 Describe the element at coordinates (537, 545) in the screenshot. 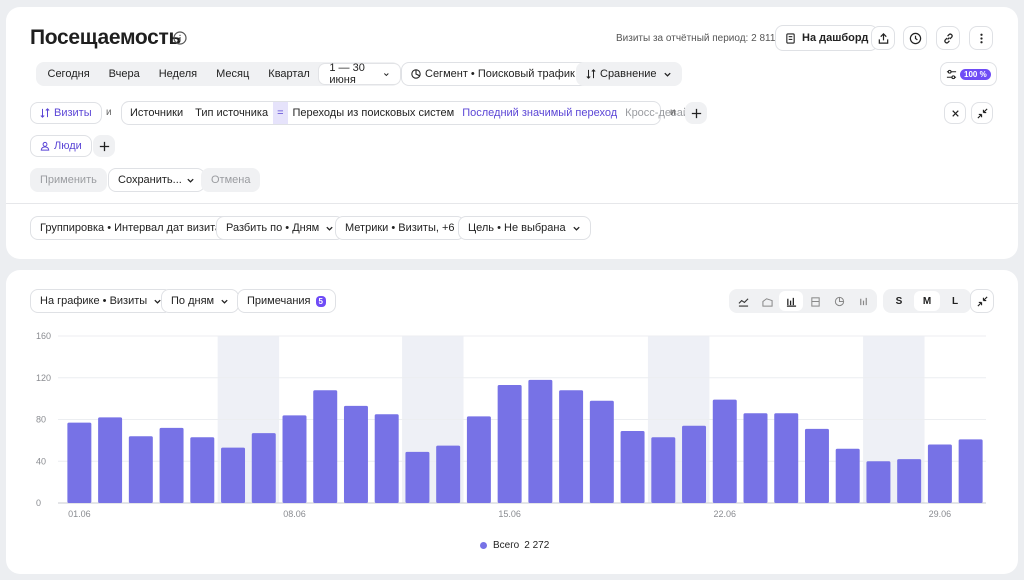

I see `legend-total: 2 272` at that location.